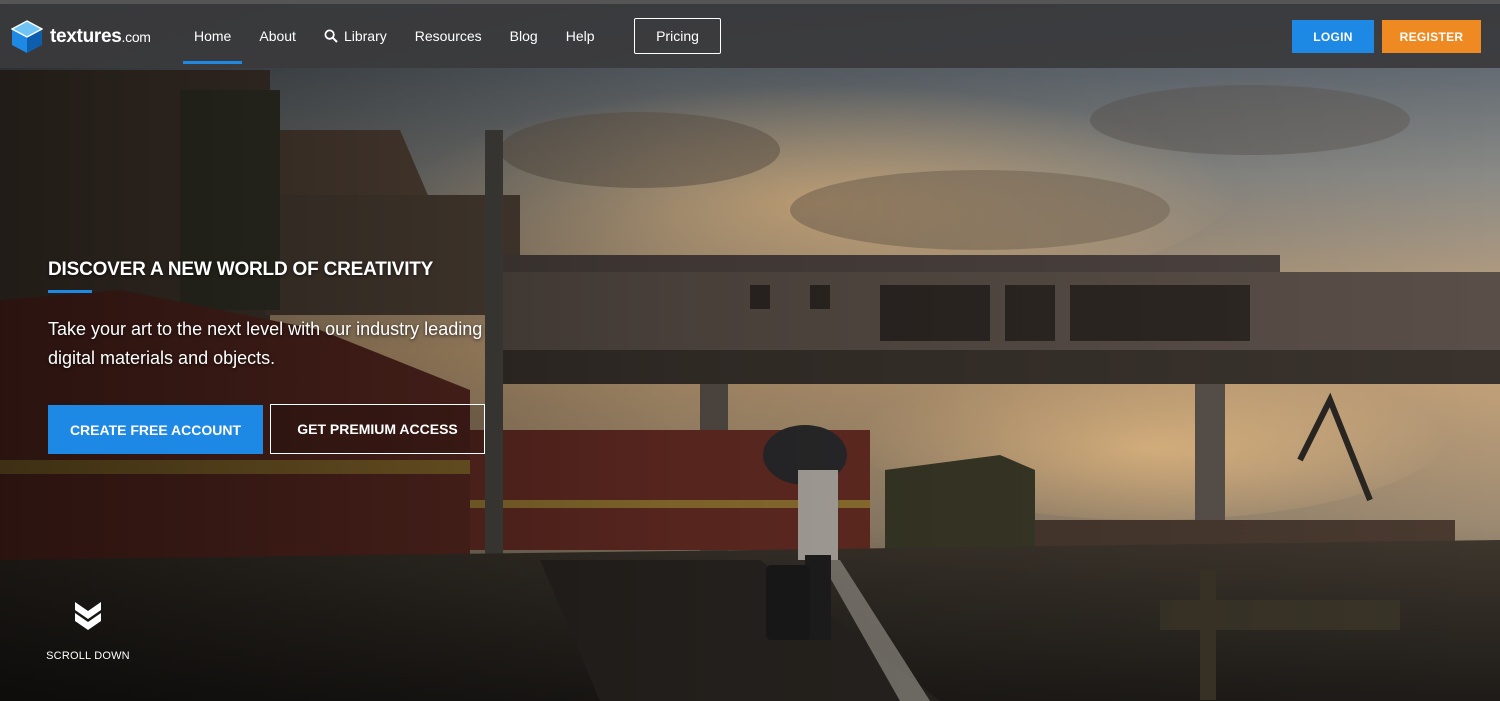  I want to click on nav-blog: Blog, so click(524, 36).